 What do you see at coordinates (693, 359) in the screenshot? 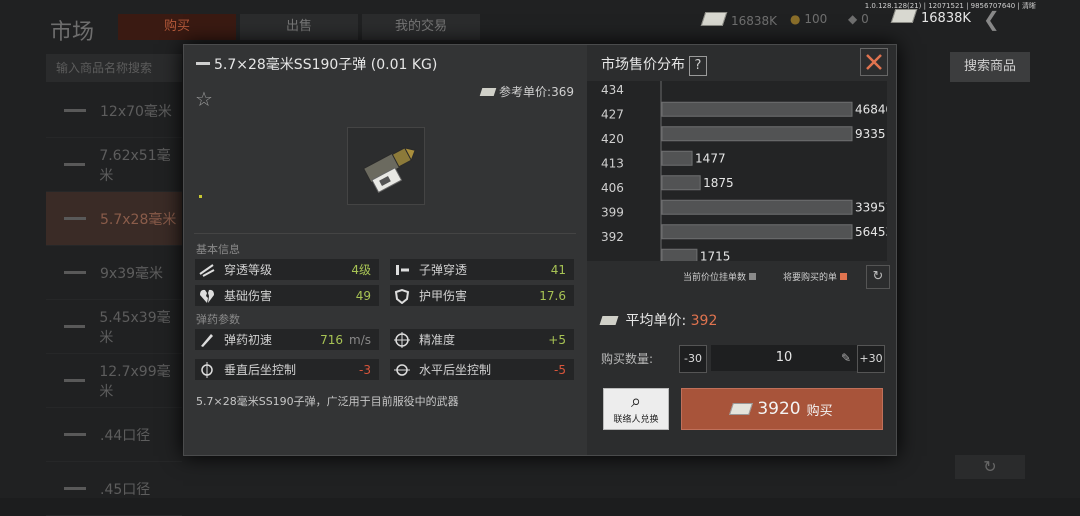
I see `quantity-minus-button: -30` at bounding box center [693, 359].